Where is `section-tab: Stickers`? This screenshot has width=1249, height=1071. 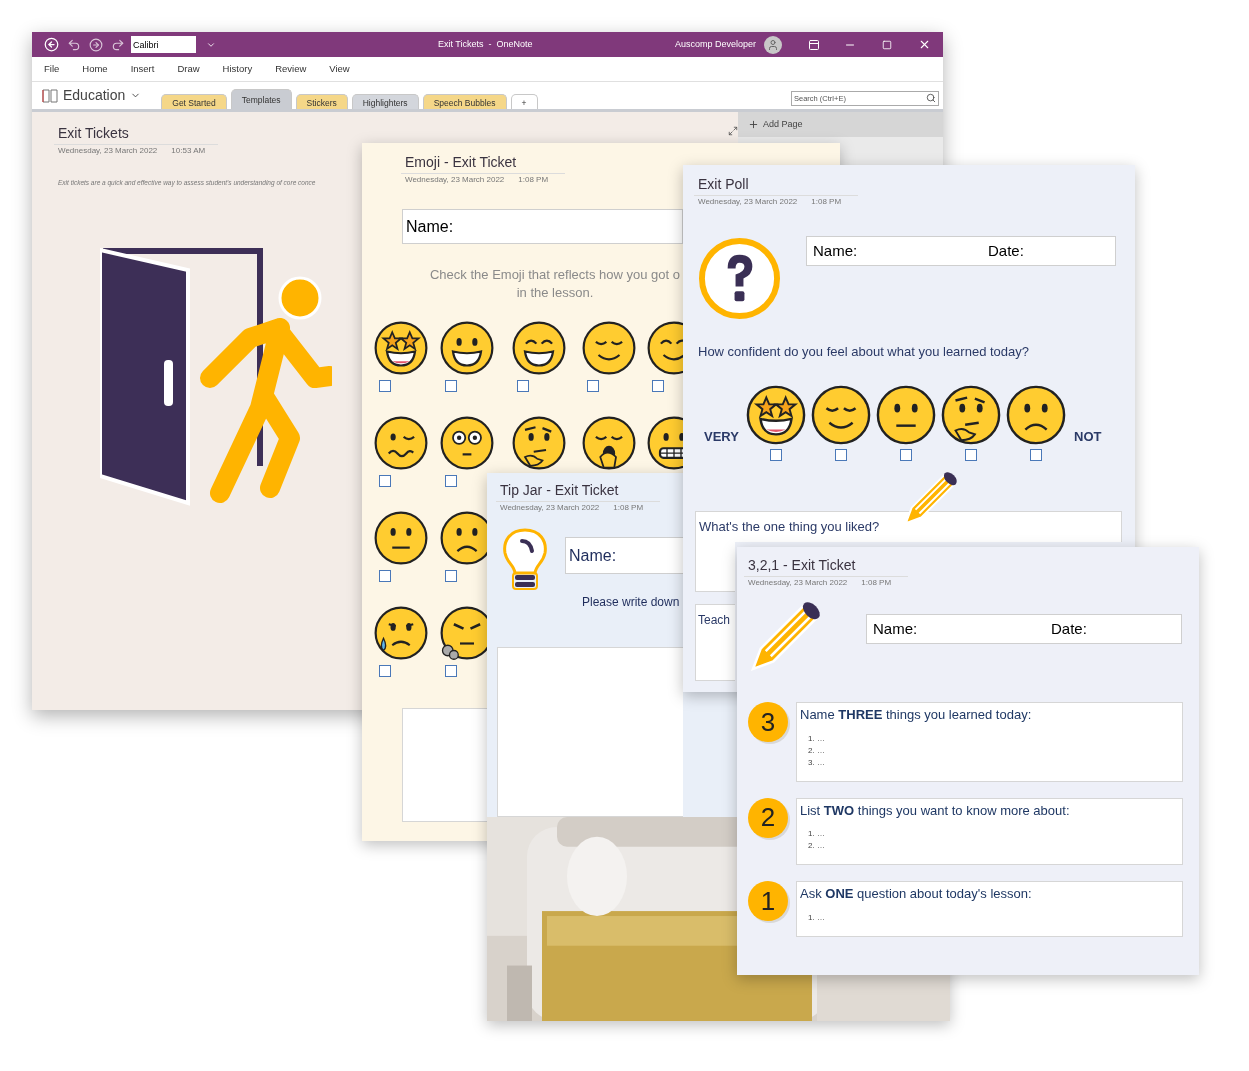
section-tab: Stickers is located at coordinates (321, 101).